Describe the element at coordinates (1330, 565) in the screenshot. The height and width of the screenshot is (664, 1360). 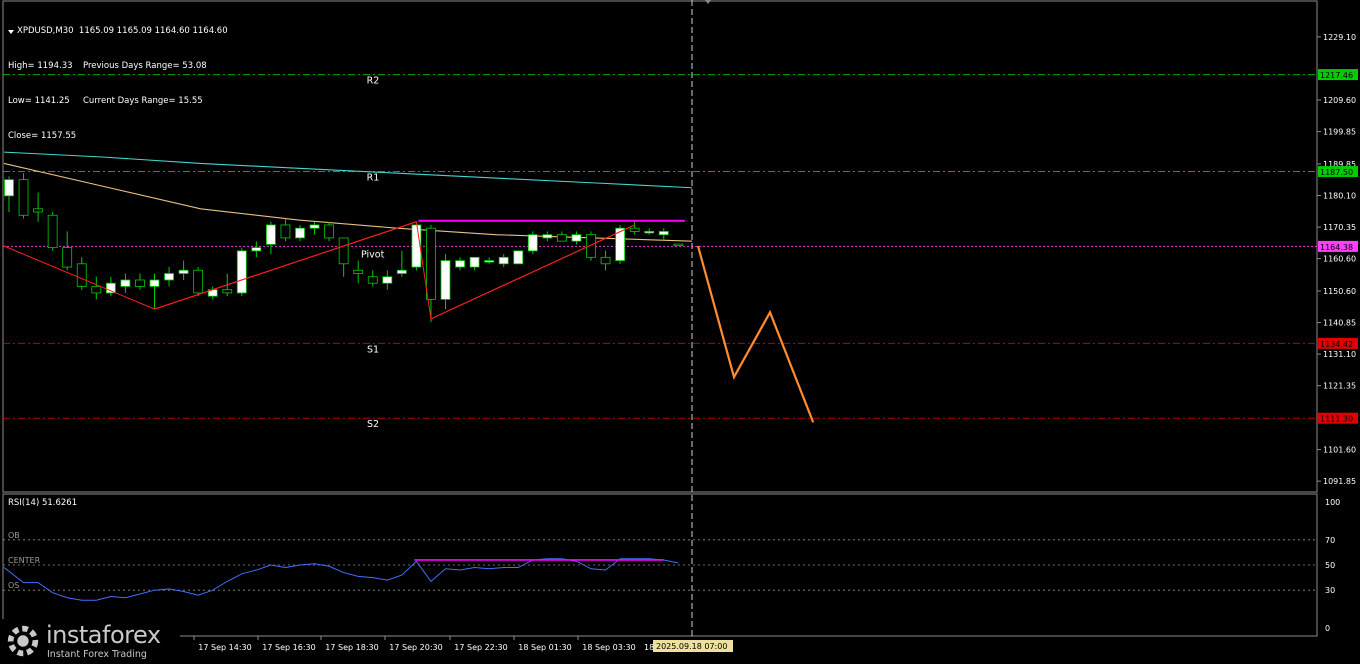
I see `rsi-axis-label: 50` at that location.